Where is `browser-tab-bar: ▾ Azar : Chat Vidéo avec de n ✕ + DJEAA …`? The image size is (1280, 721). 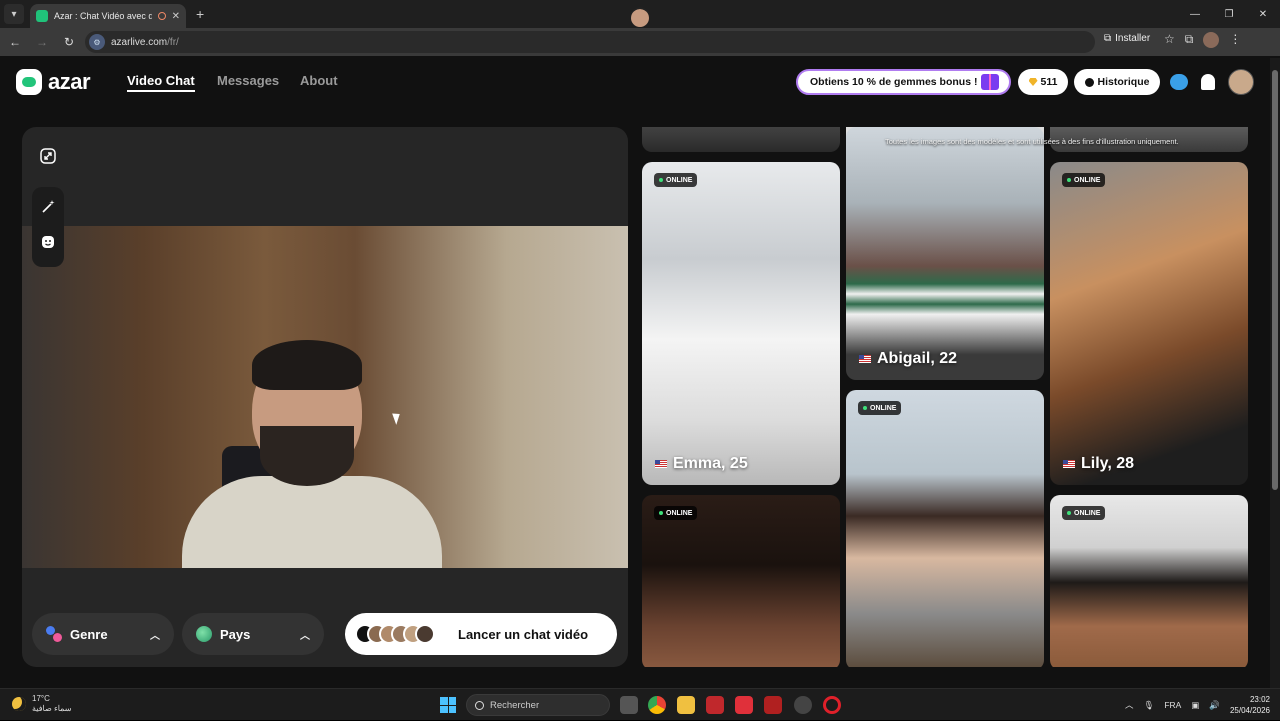 browser-tab-bar: ▾ Azar : Chat Vidéo avec de n ✕ + DJEAA … is located at coordinates (640, 22).